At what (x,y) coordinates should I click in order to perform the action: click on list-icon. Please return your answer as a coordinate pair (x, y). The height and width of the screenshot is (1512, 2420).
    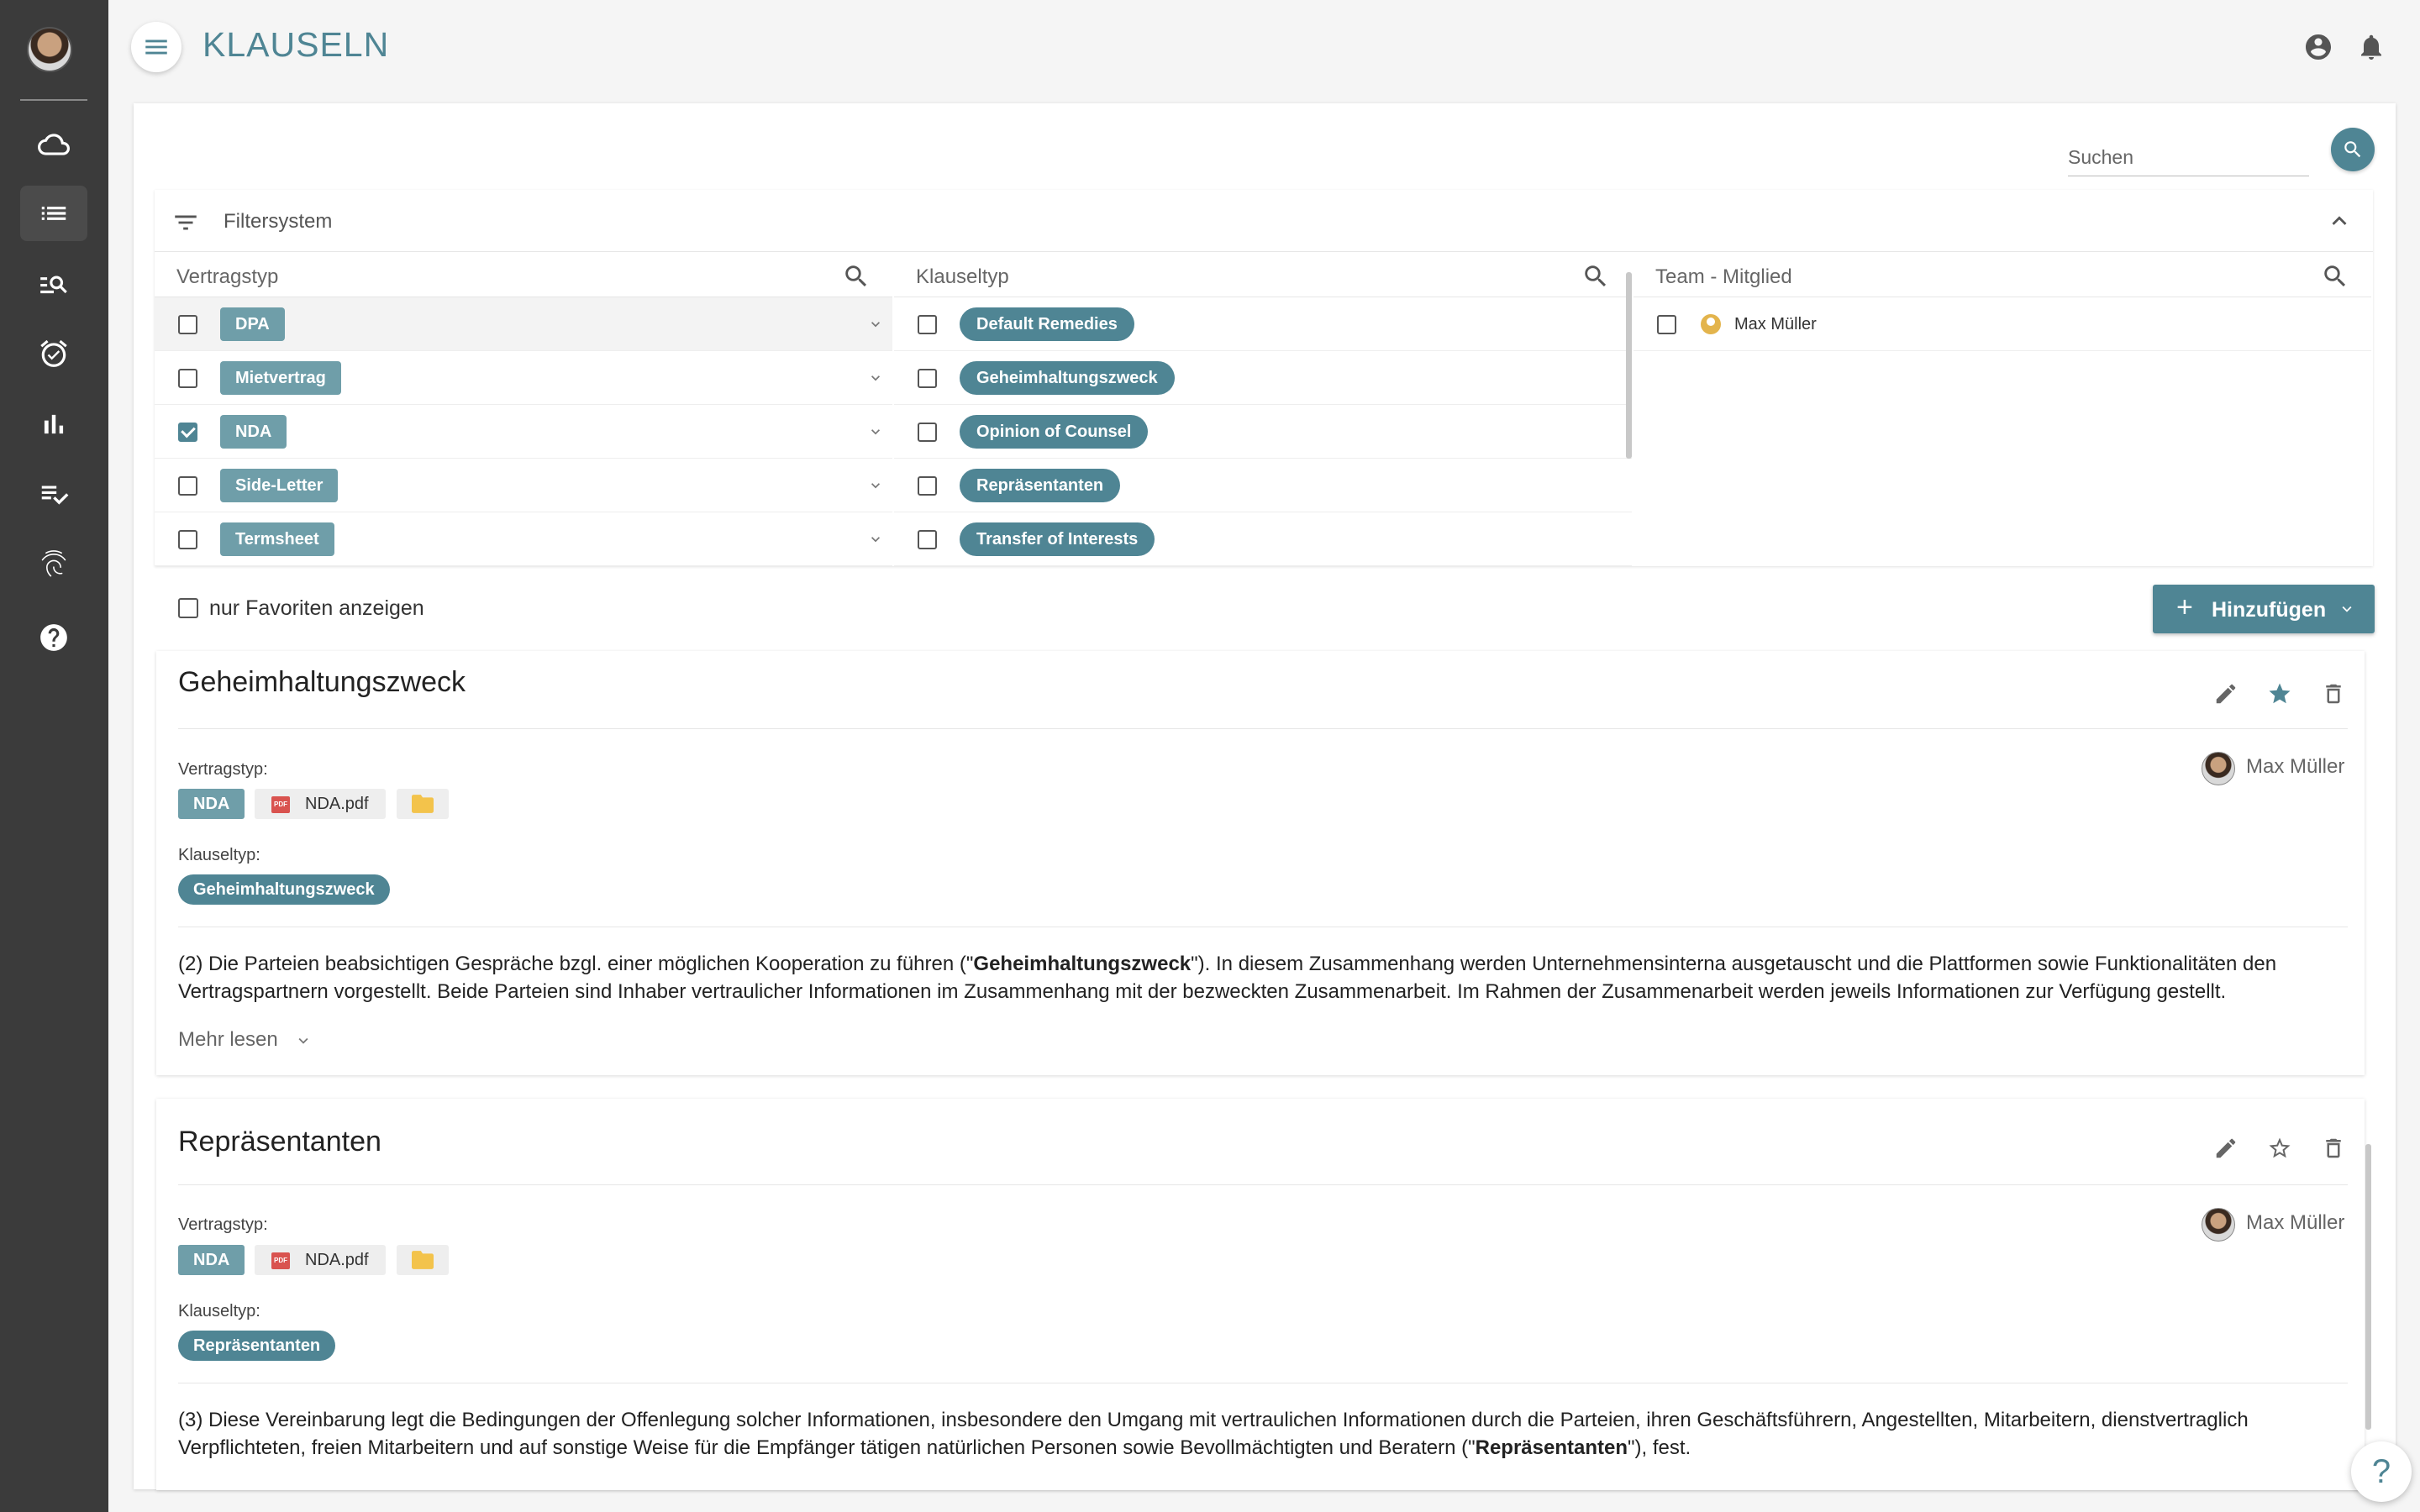
    Looking at the image, I should click on (53, 213).